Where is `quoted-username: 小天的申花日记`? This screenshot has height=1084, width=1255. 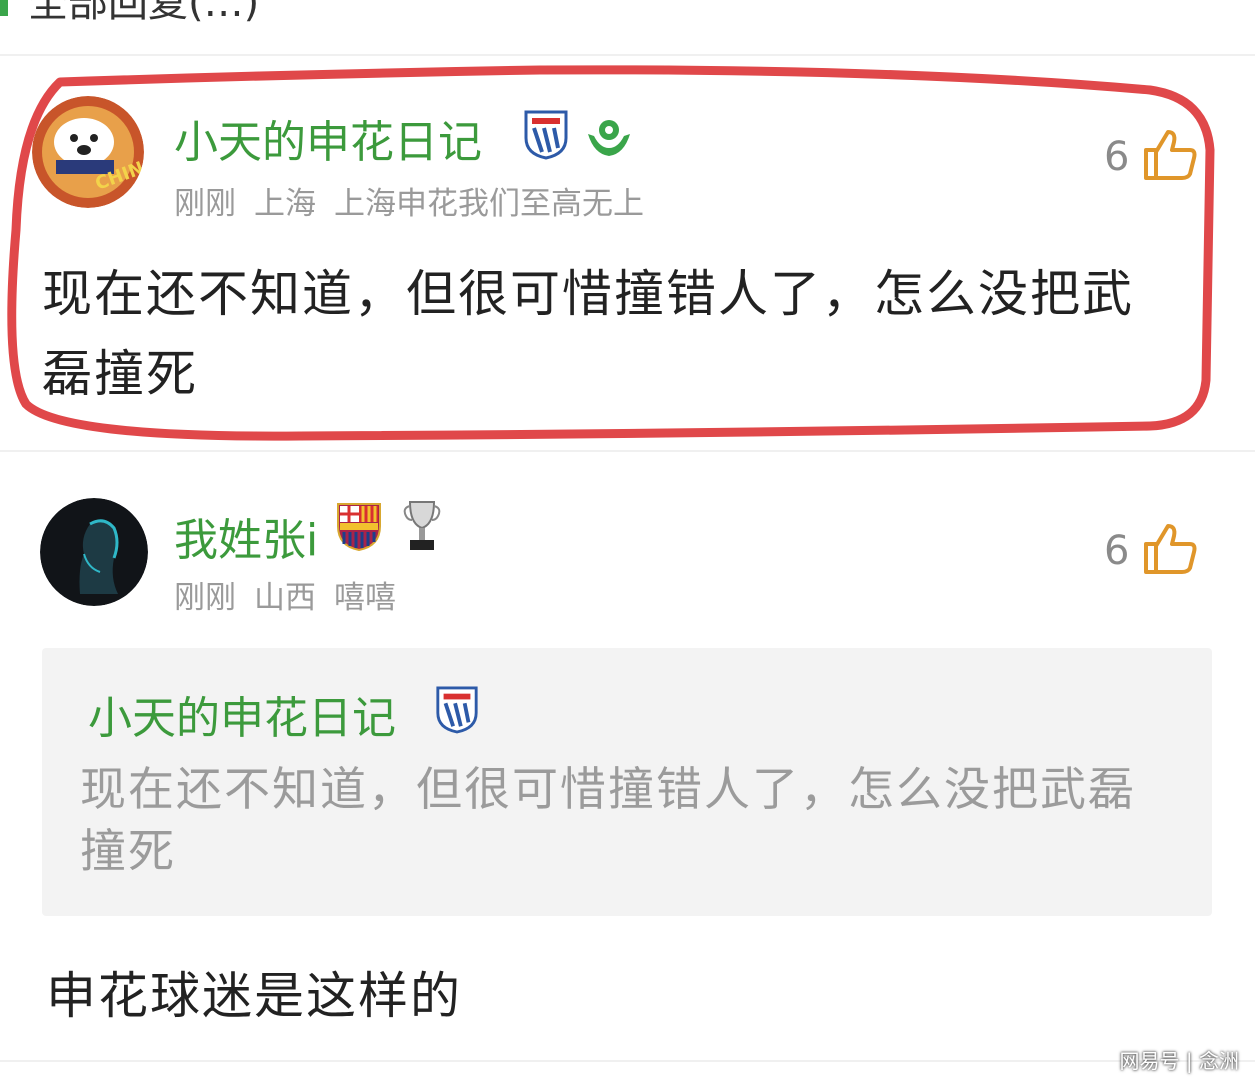
quoted-username: 小天的申花日记 is located at coordinates (242, 714).